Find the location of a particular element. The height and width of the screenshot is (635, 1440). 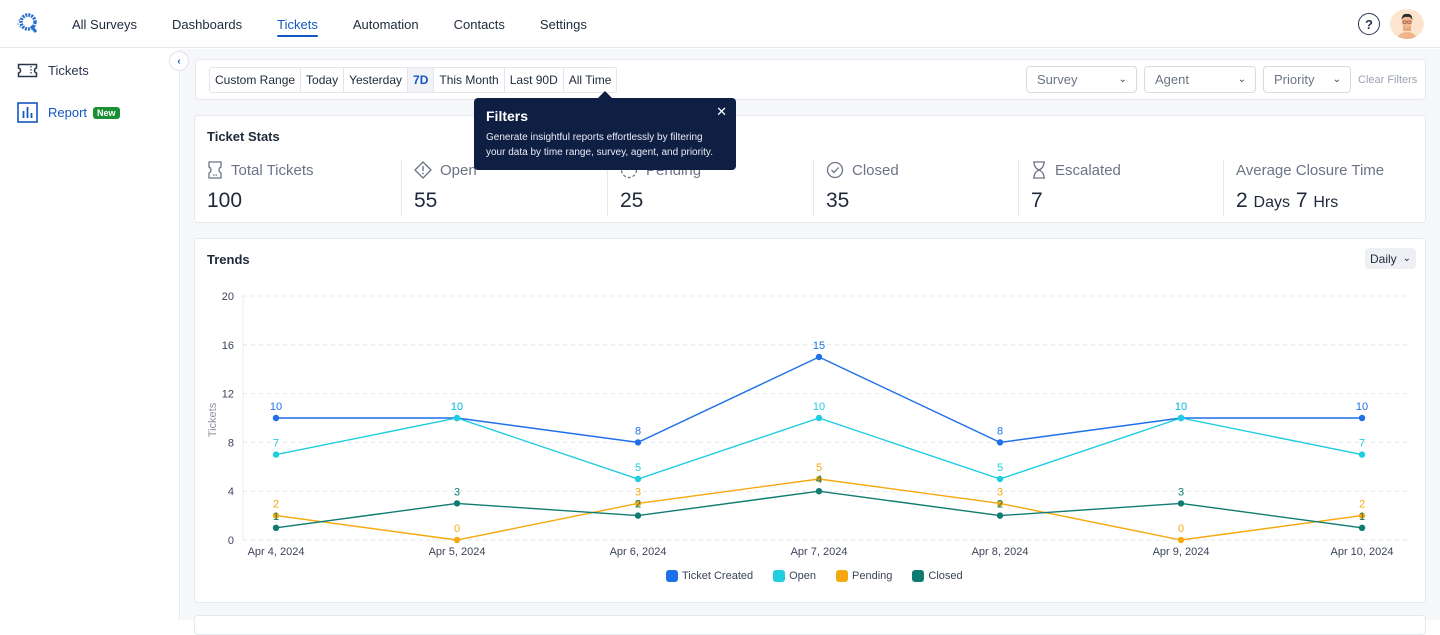

legend-item: Open is located at coordinates (794, 576).